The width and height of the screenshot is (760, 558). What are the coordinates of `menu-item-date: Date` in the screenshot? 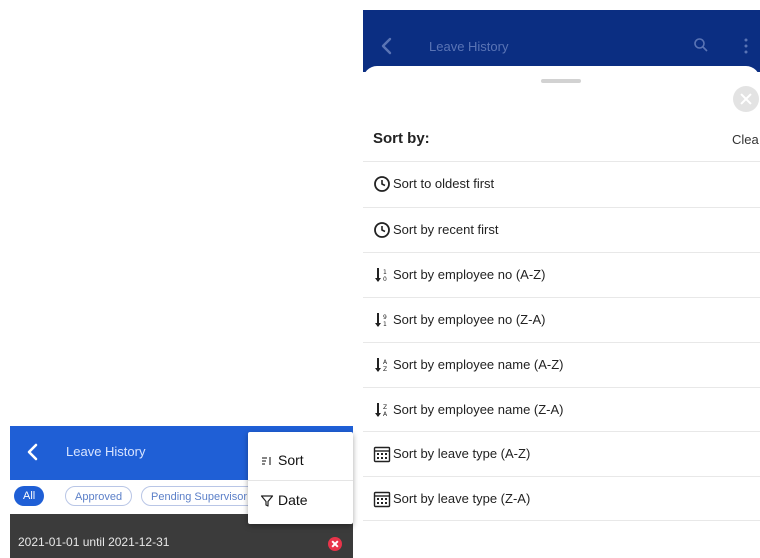 It's located at (300, 500).